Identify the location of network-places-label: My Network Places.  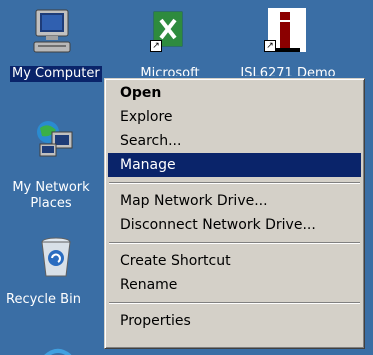
(51, 196).